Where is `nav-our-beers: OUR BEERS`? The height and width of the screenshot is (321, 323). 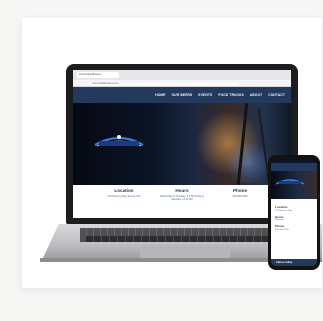
nav-our-beers: OUR BEERS is located at coordinates (182, 95).